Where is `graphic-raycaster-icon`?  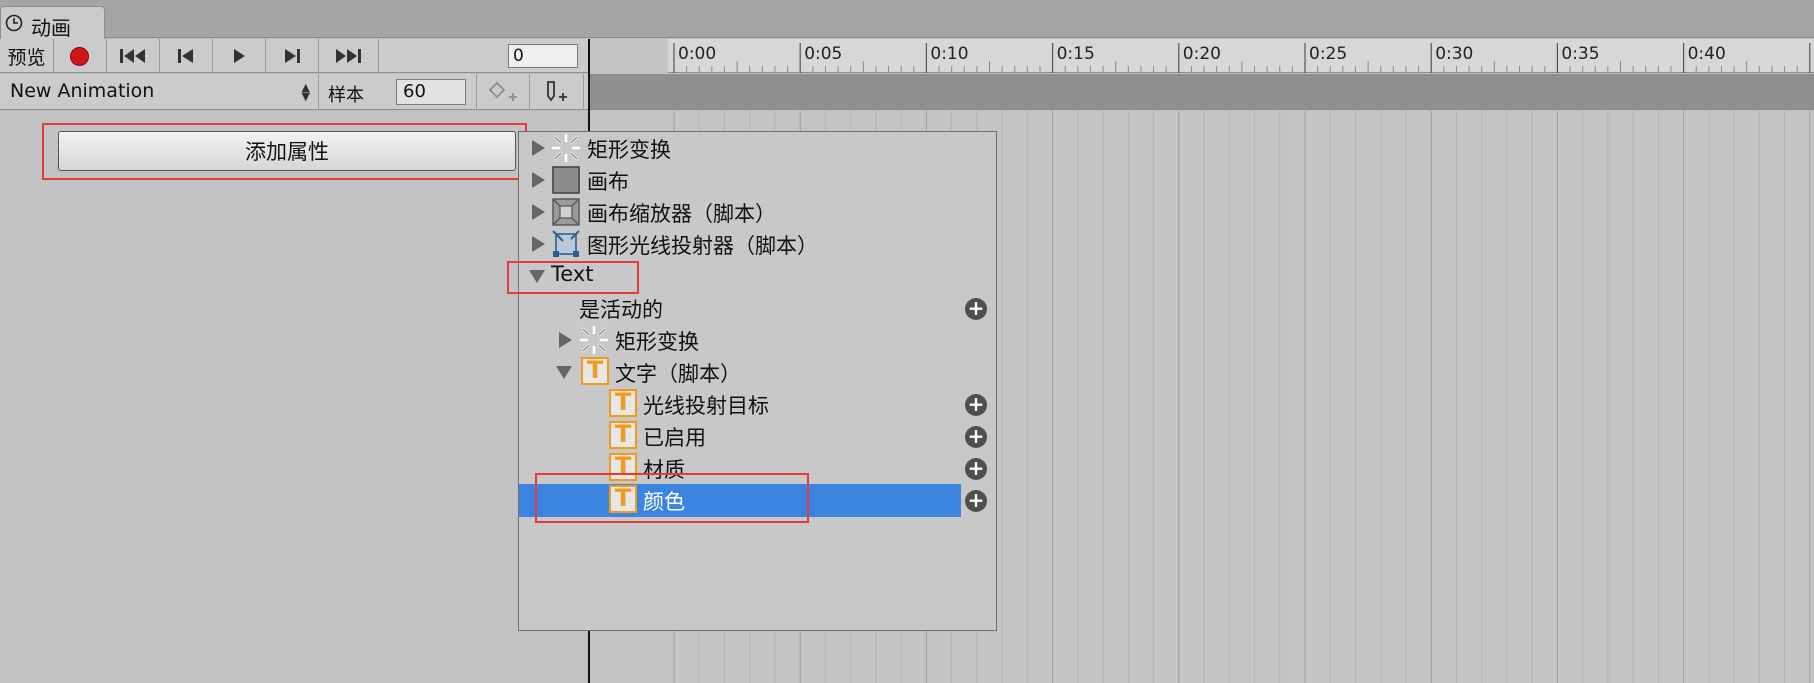 graphic-raycaster-icon is located at coordinates (566, 243).